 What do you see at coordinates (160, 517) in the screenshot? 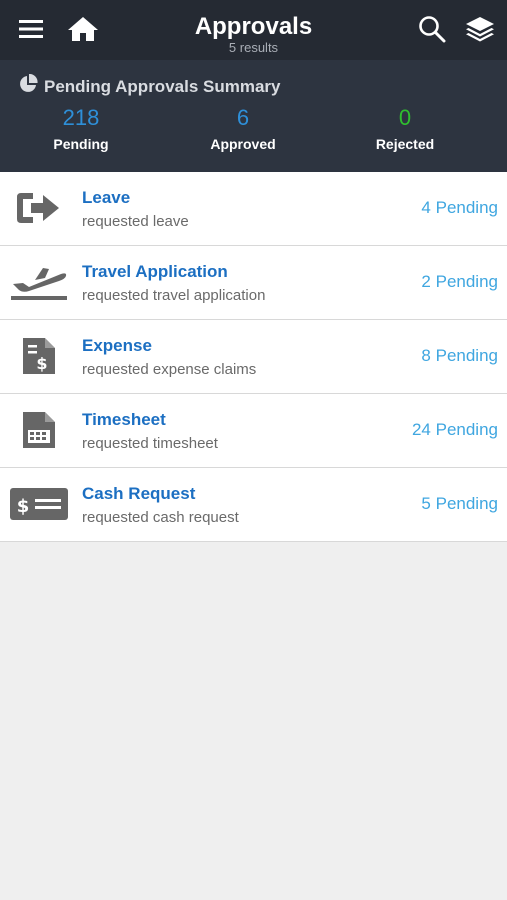
I see `item-subtitle: requested cash request` at bounding box center [160, 517].